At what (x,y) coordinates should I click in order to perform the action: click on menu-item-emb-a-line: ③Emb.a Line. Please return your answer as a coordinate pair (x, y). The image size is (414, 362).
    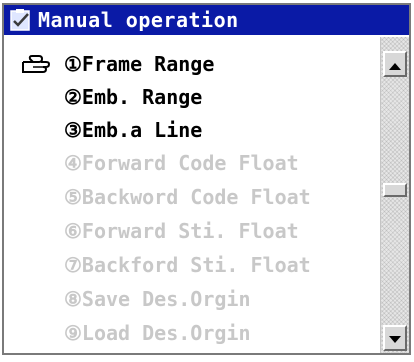
    Looking at the image, I should click on (192, 130).